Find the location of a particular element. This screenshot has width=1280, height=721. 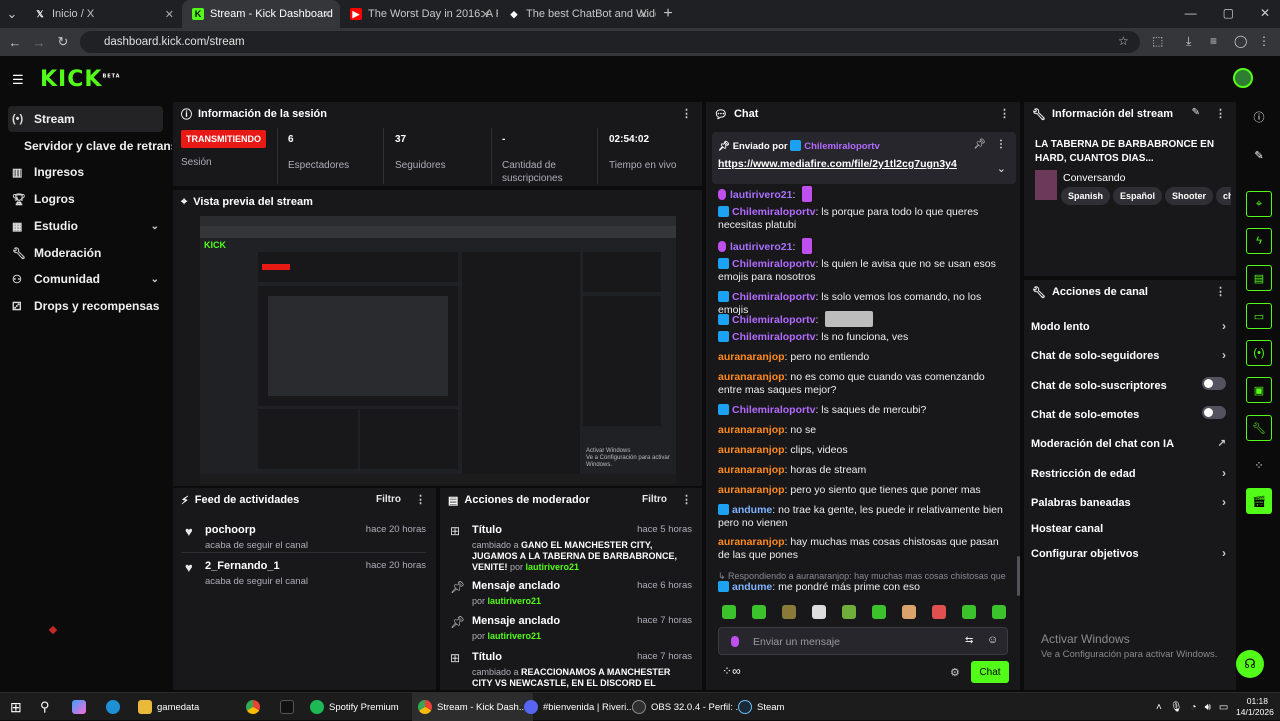

bookmark-star-icon: ☆ is located at coordinates (1123, 41).